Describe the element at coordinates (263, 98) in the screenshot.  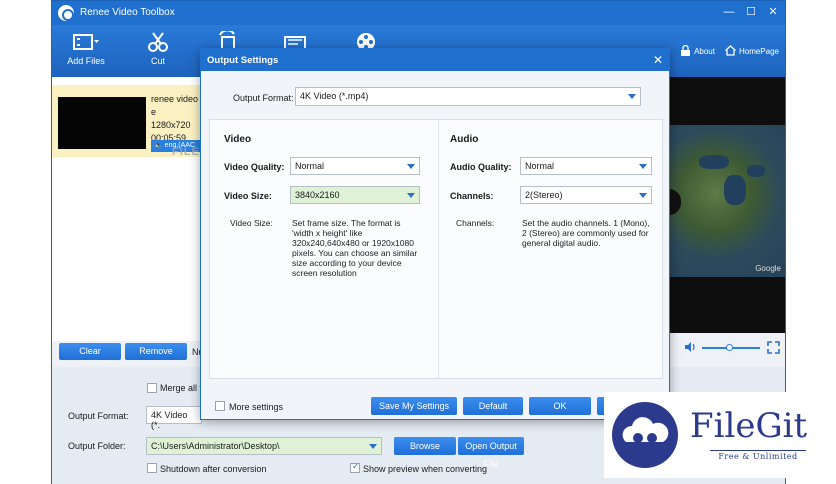
I see `dialog-output-format-label: Output Format:` at that location.